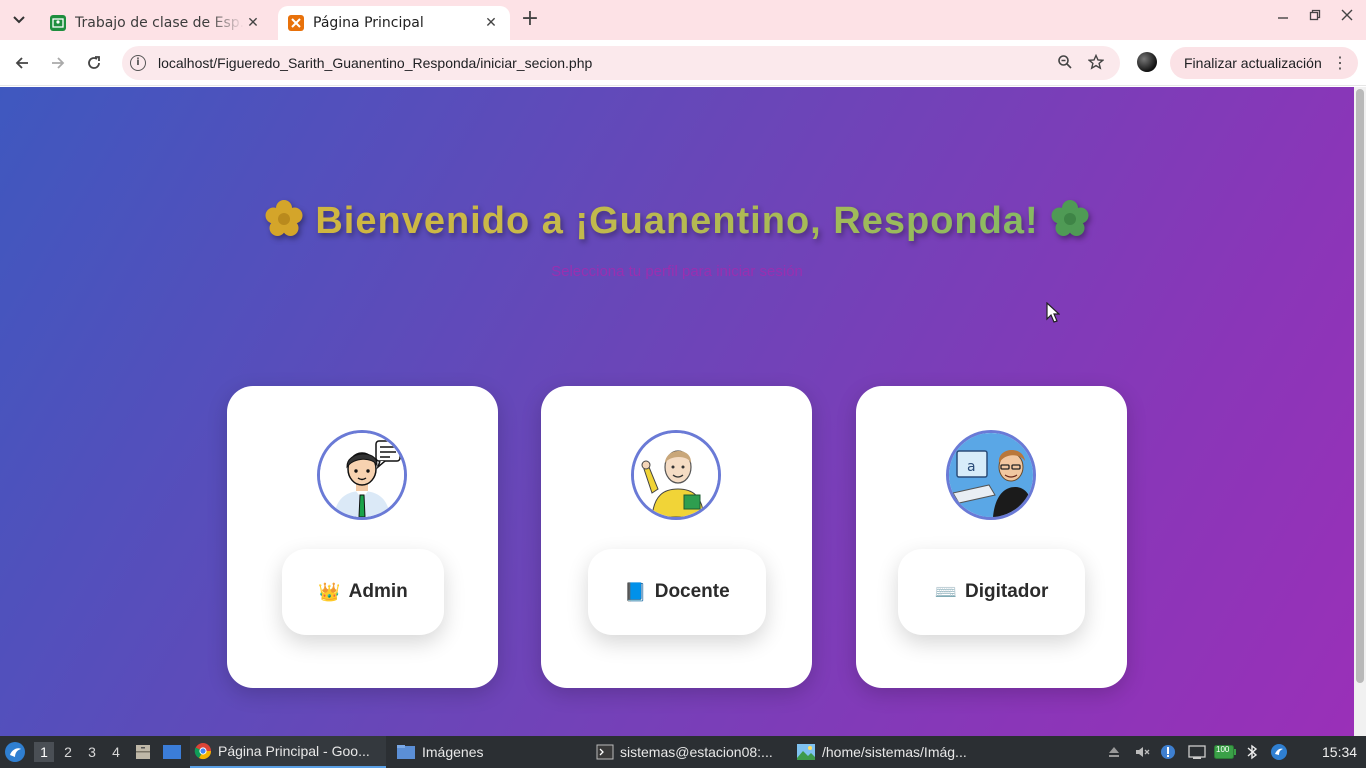 This screenshot has height=768, width=1366. What do you see at coordinates (1252, 752) in the screenshot?
I see `bluetooth-icon` at bounding box center [1252, 752].